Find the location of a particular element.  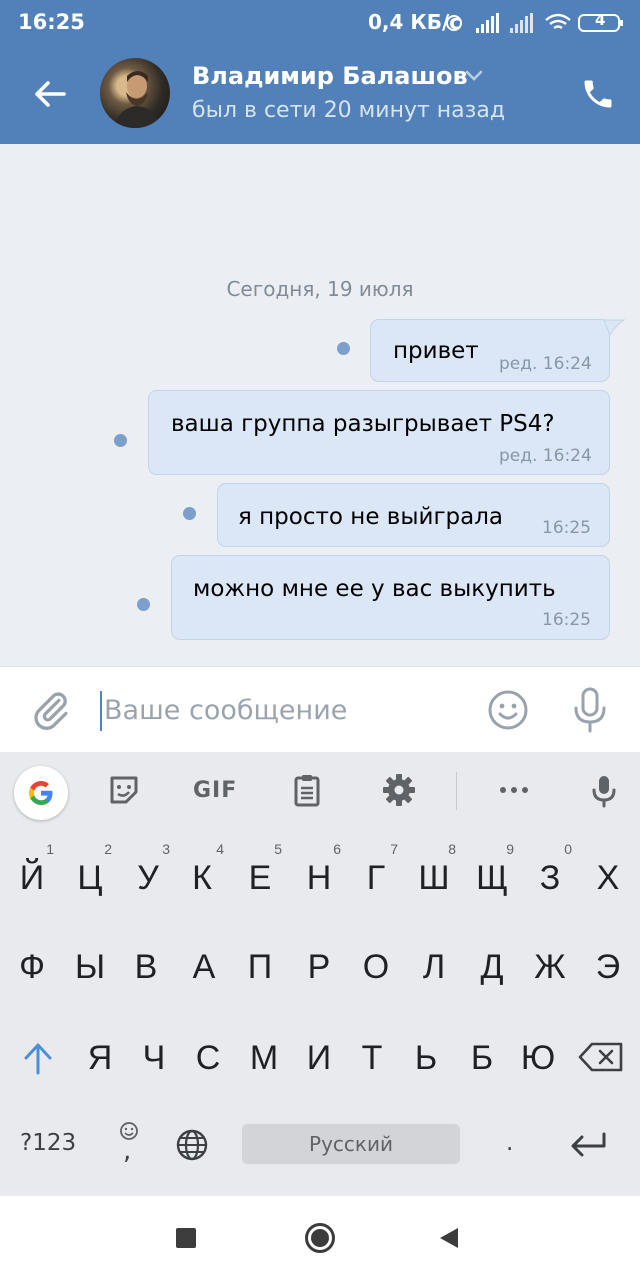

key-э: Э is located at coordinates (608, 967).